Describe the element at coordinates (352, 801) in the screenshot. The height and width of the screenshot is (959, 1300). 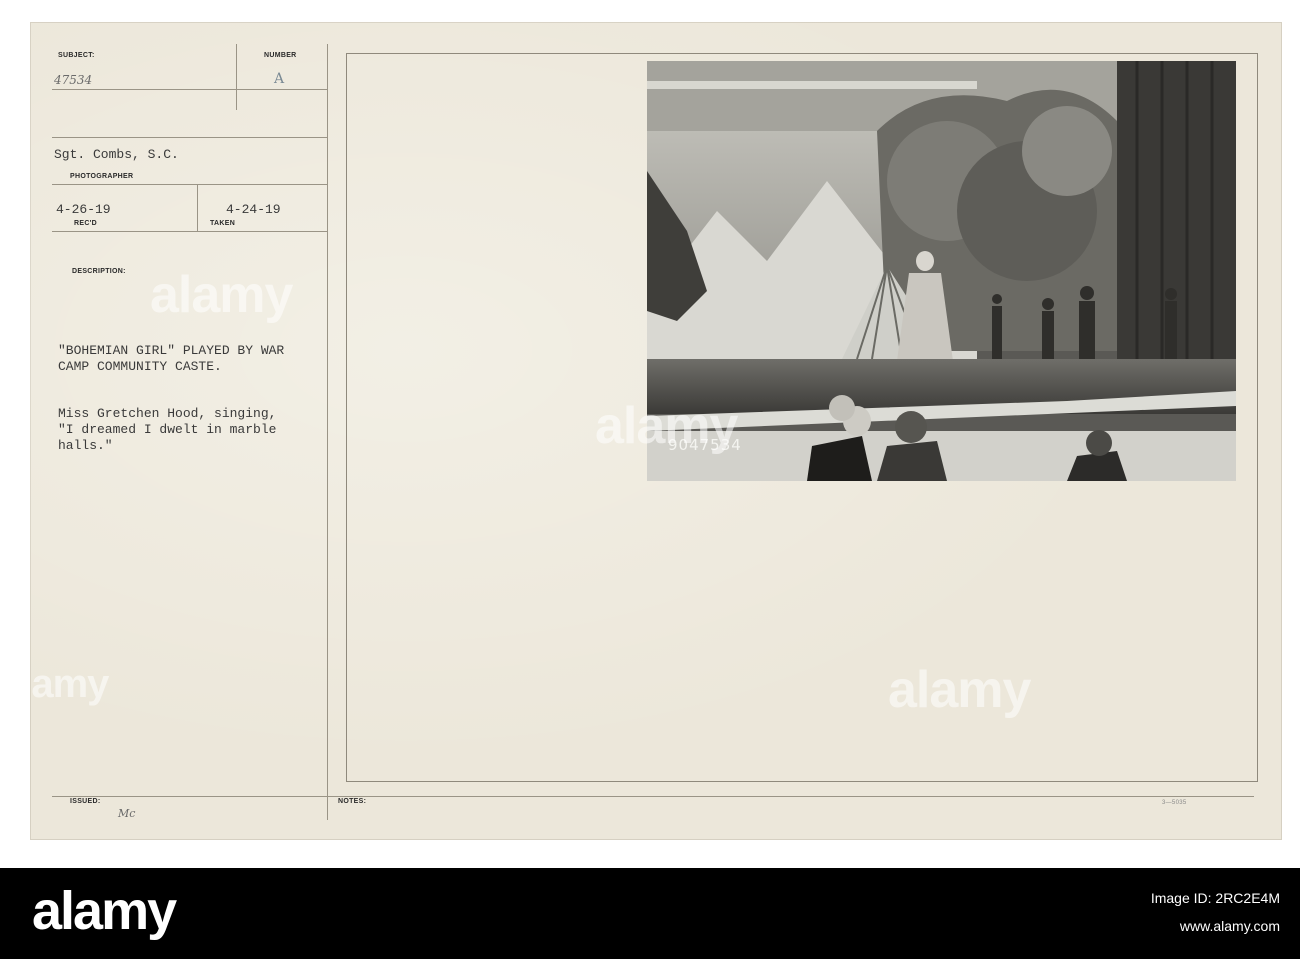
I see `notes-label: NOTES:` at that location.